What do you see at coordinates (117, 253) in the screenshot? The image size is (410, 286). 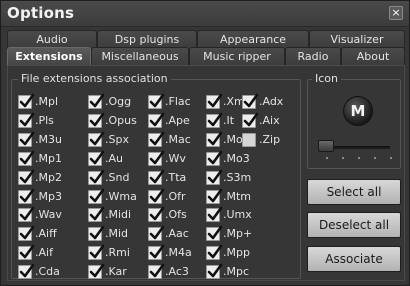 I see `extension-label: .Rmi` at bounding box center [117, 253].